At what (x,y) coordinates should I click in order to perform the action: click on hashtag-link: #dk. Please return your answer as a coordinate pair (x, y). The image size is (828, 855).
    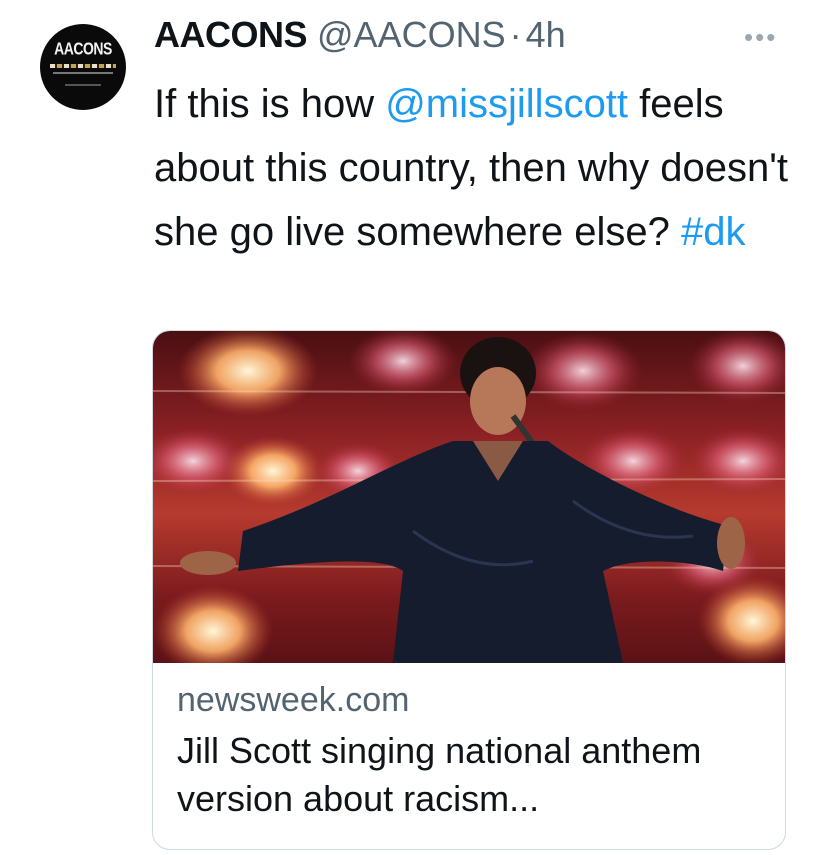
    Looking at the image, I should click on (713, 232).